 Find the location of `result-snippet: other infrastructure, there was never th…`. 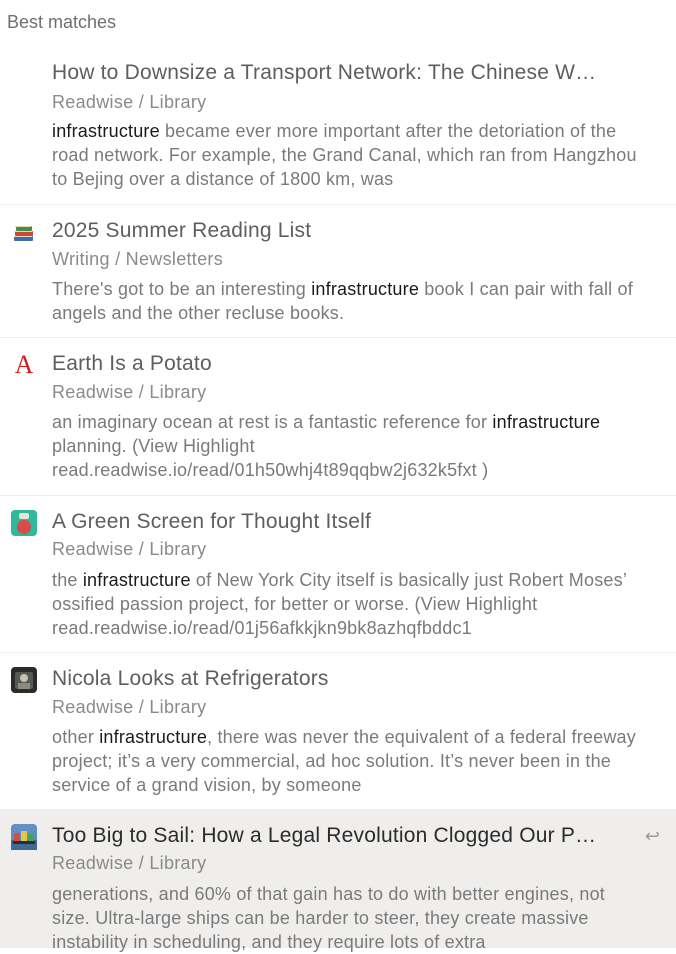

result-snippet: other infrastructure, there was never th… is located at coordinates (344, 761).